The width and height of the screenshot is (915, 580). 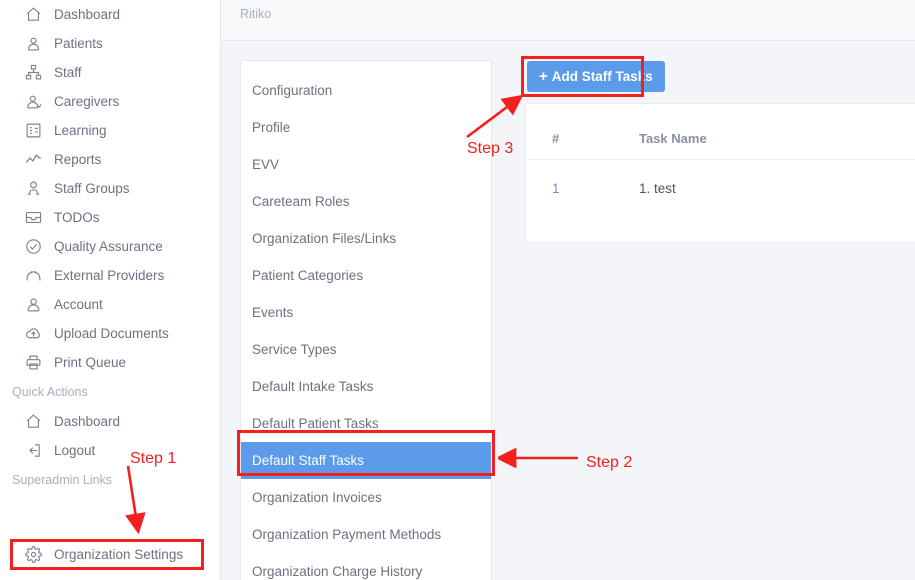 What do you see at coordinates (720, 189) in the screenshot?
I see `table-row: 1 1. test` at bounding box center [720, 189].